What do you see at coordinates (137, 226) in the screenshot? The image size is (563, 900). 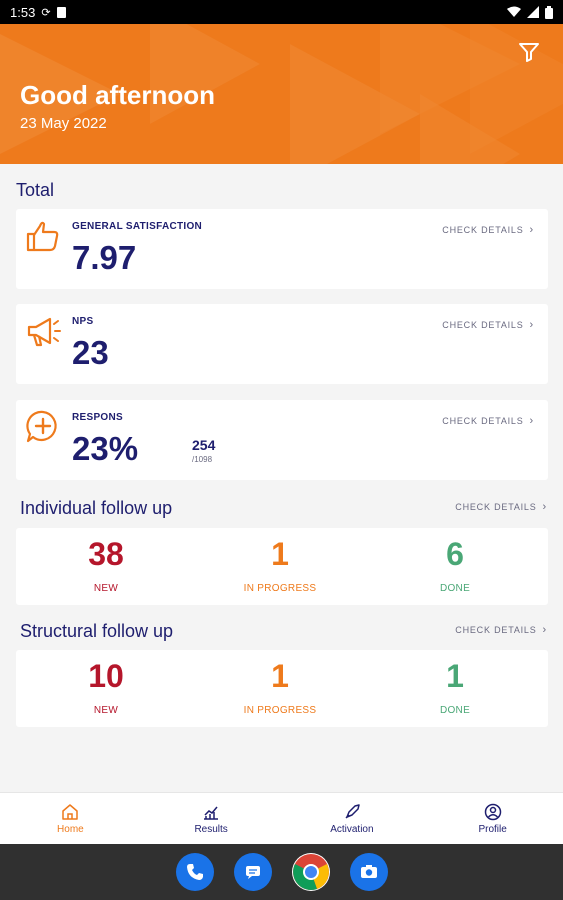 I see `general-satisfaction-label: GENERAL SATISFACTION` at bounding box center [137, 226].